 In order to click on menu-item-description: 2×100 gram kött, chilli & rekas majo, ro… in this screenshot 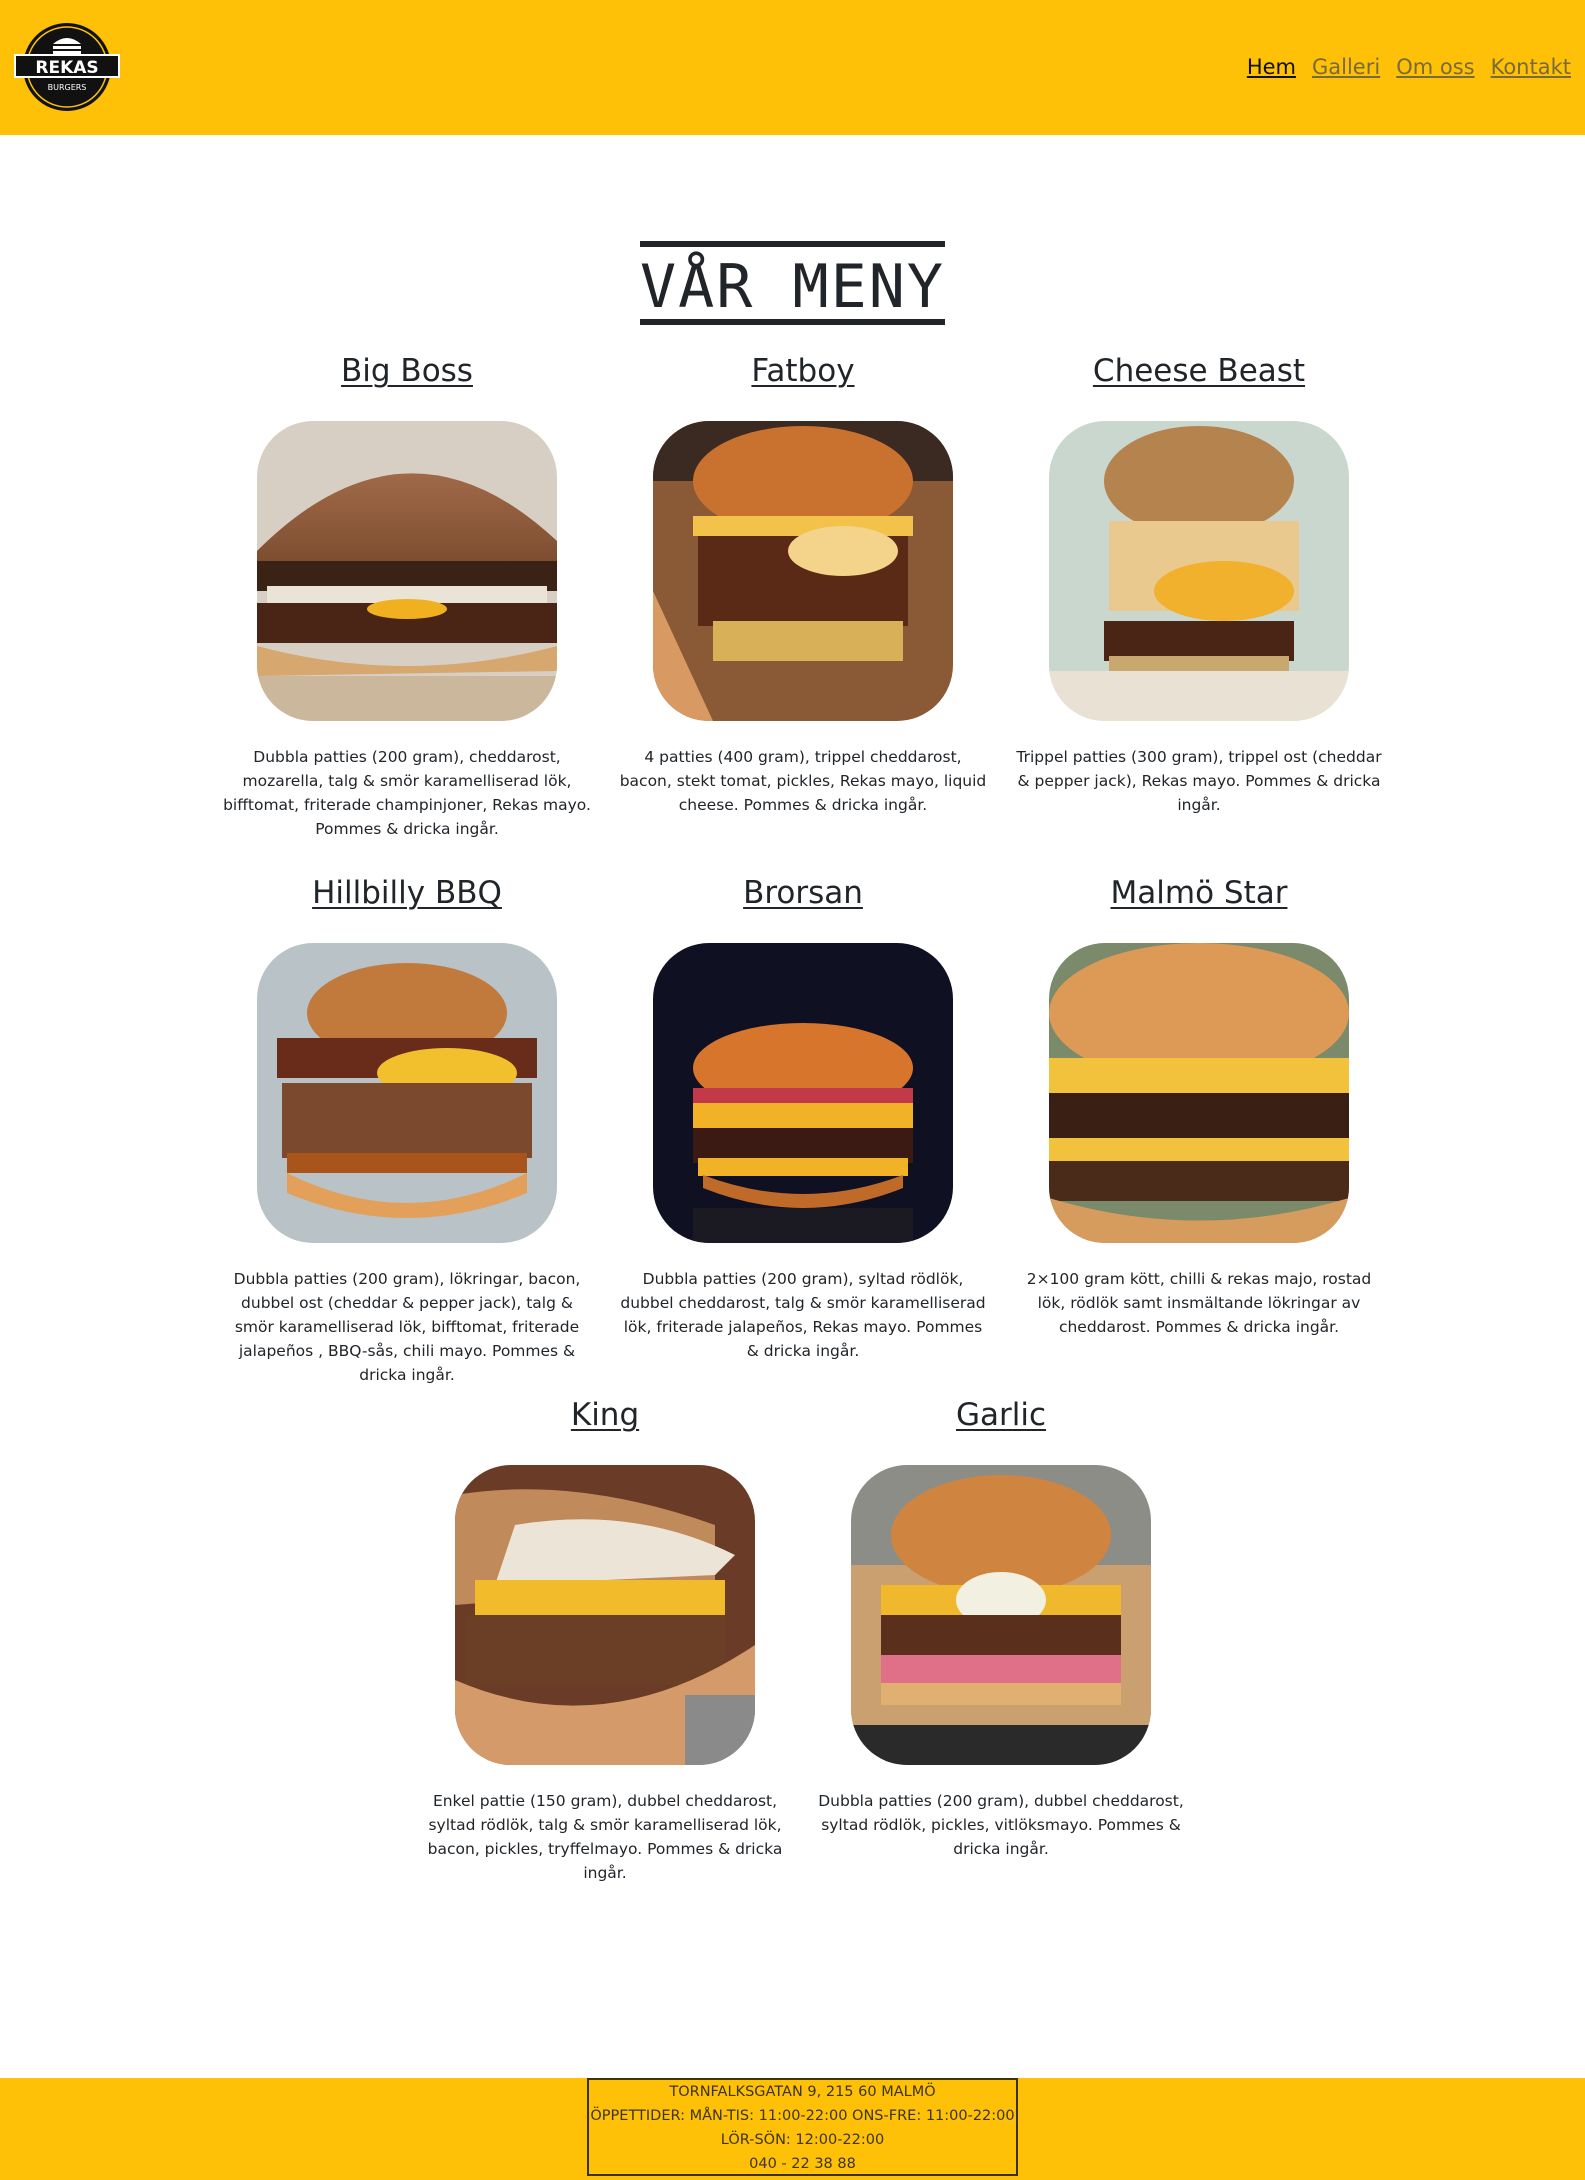, I will do `click(1199, 1303)`.